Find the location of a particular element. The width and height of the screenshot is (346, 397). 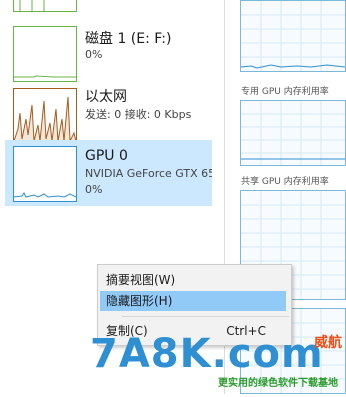

gpu-model: NVIDIA GeForce GTX 650 is located at coordinates (148, 173).